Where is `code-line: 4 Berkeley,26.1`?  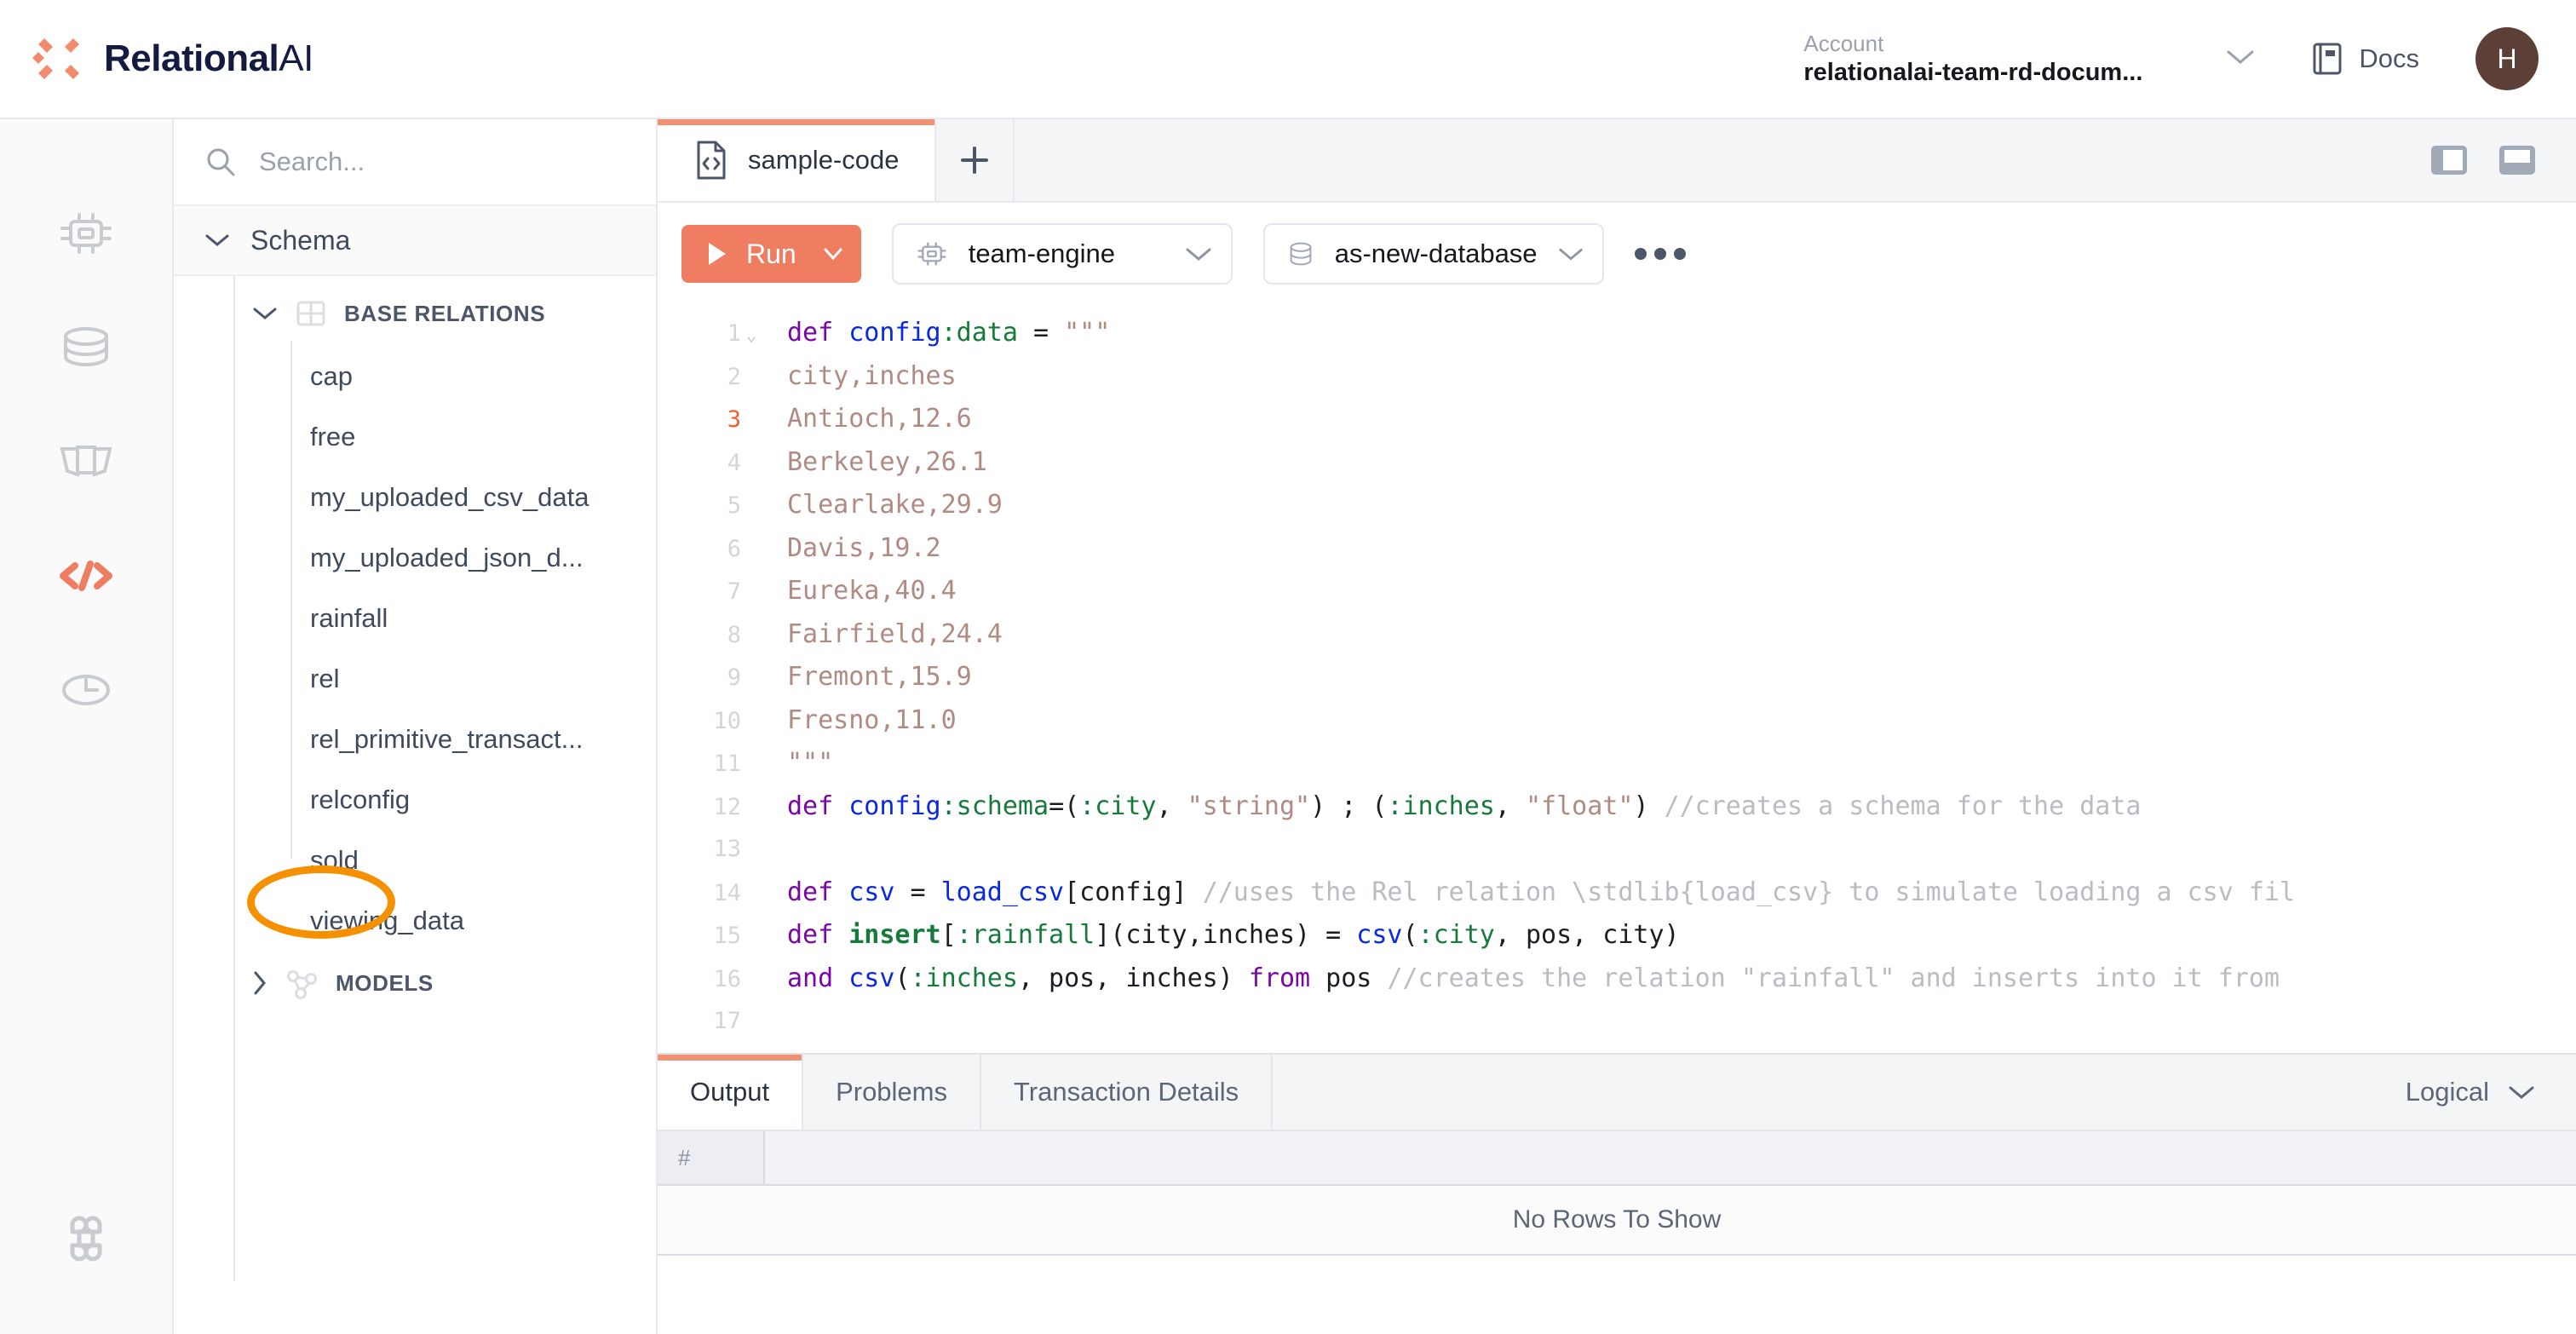
code-line: 4 Berkeley,26.1 is located at coordinates (1617, 463).